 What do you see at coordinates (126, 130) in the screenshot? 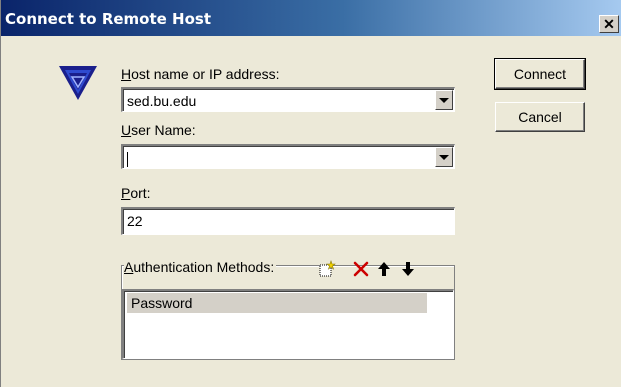
I see `user-label-accel: U` at bounding box center [126, 130].